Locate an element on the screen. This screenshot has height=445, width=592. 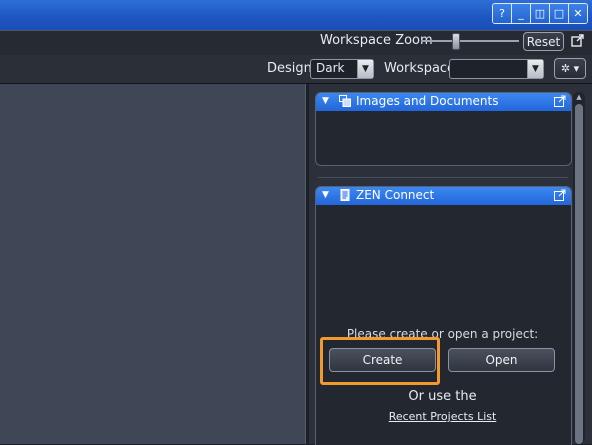
zoom-slider-track is located at coordinates (470, 41).